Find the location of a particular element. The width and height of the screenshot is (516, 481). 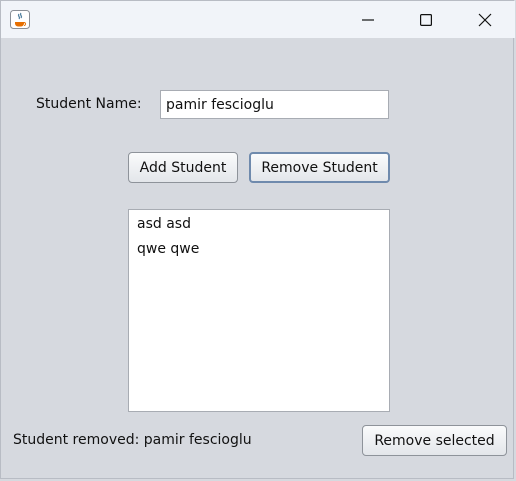

student-name-input is located at coordinates (274, 104).